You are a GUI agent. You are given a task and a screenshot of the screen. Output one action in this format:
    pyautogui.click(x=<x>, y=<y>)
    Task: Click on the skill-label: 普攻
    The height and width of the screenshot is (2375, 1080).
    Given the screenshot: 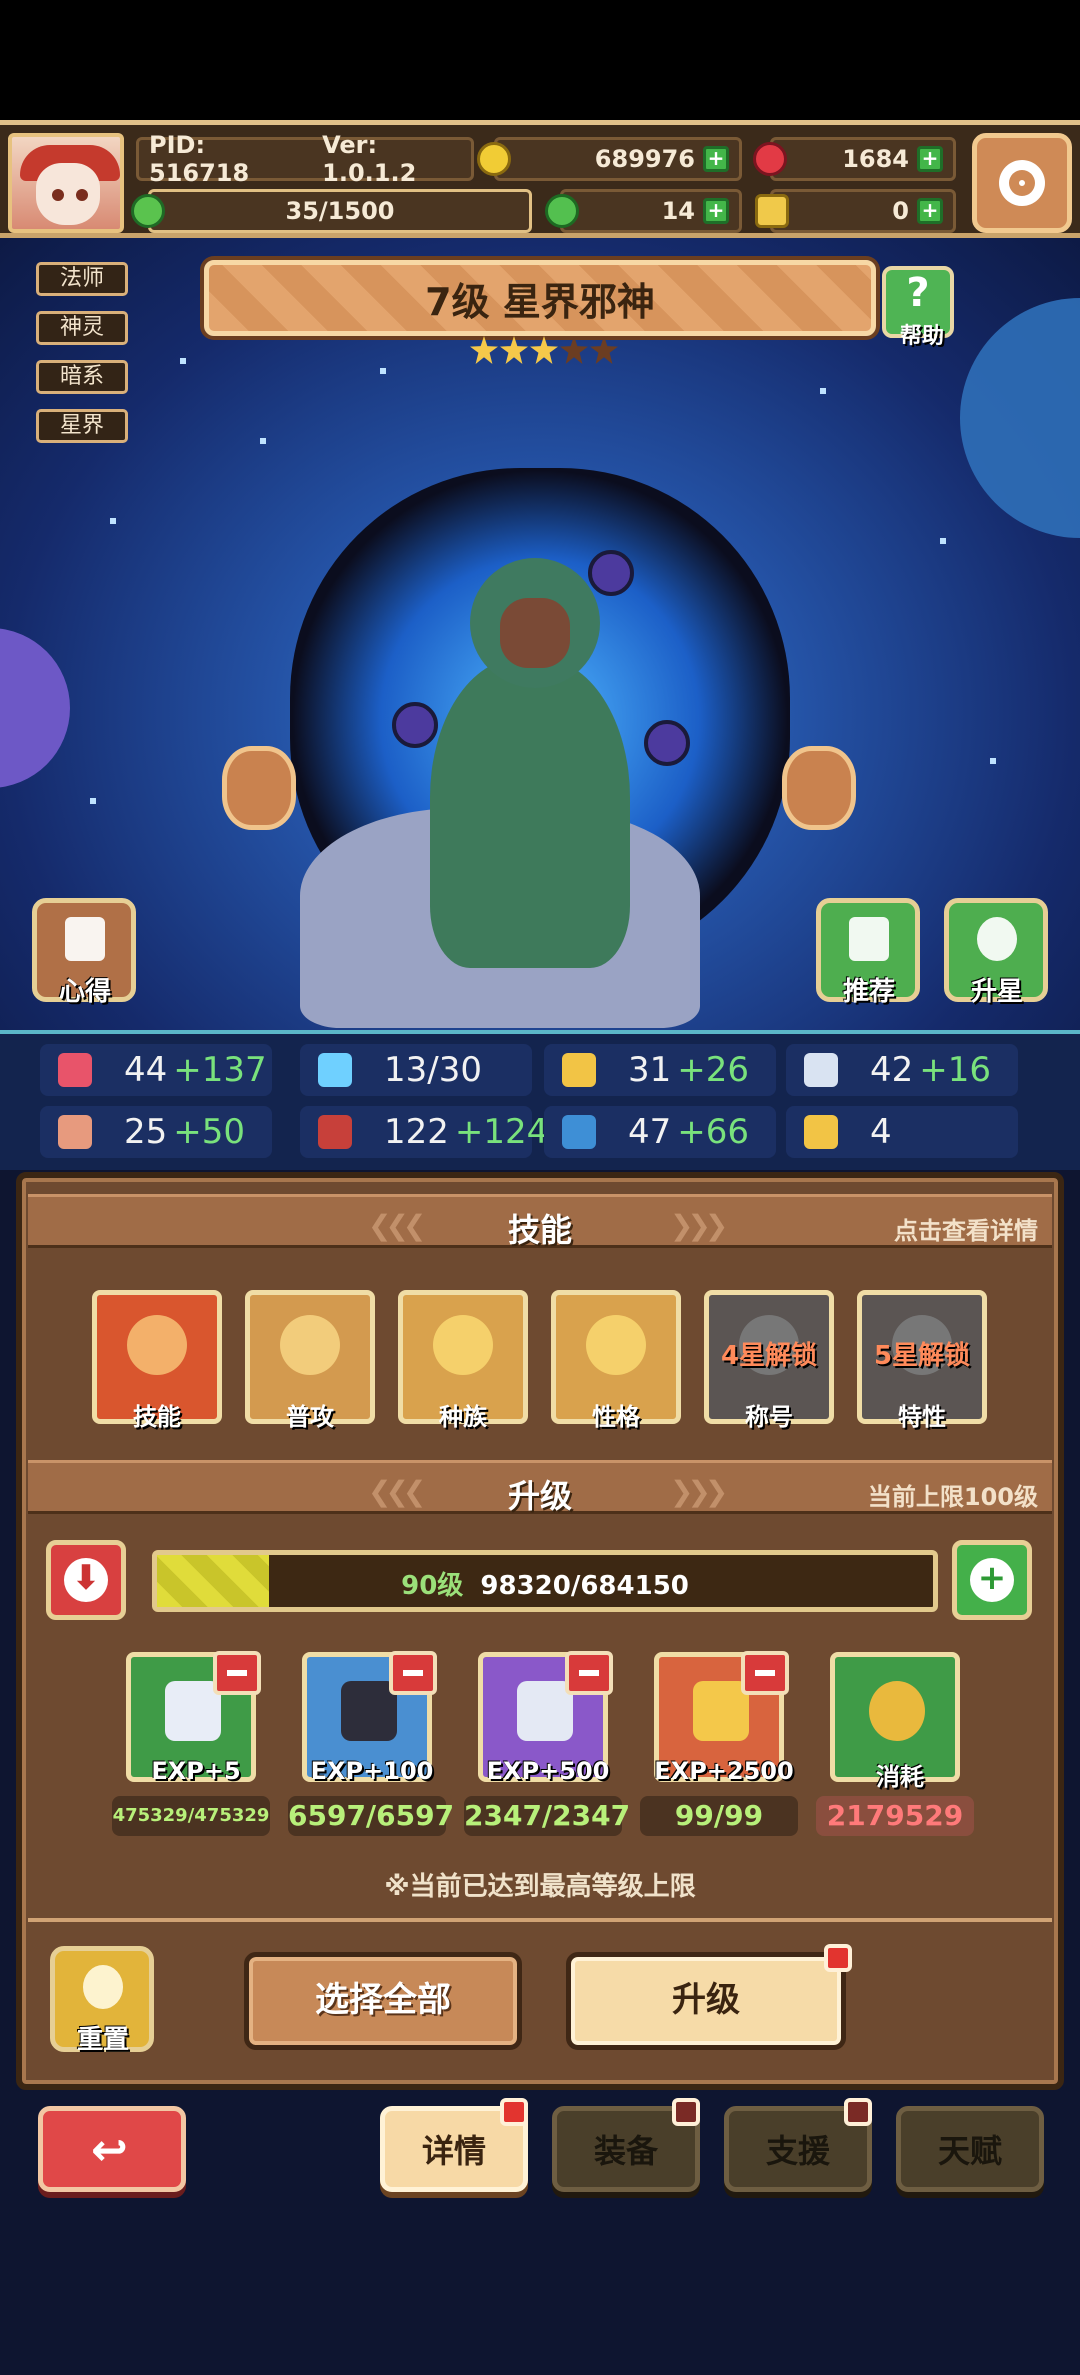 What is the action you would take?
    pyautogui.click(x=310, y=1417)
    